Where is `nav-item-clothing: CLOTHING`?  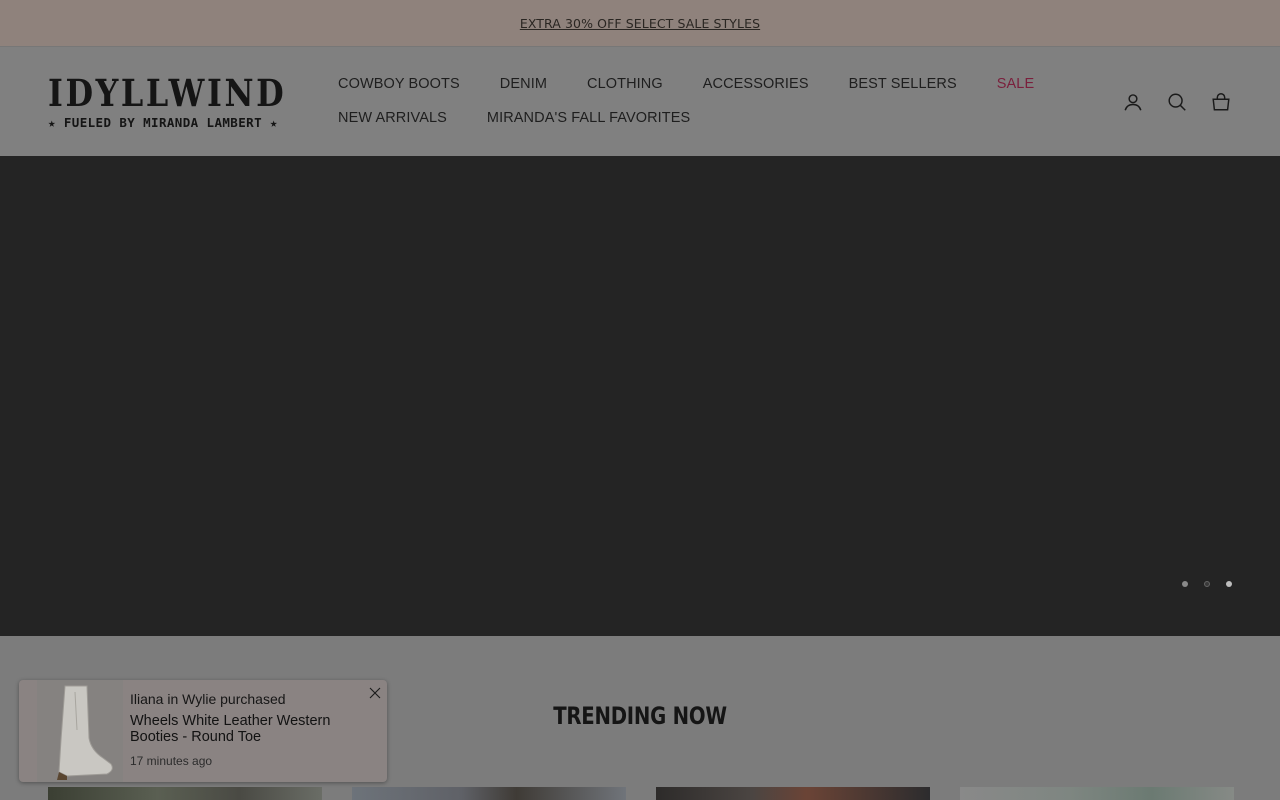 nav-item-clothing: CLOTHING is located at coordinates (625, 84).